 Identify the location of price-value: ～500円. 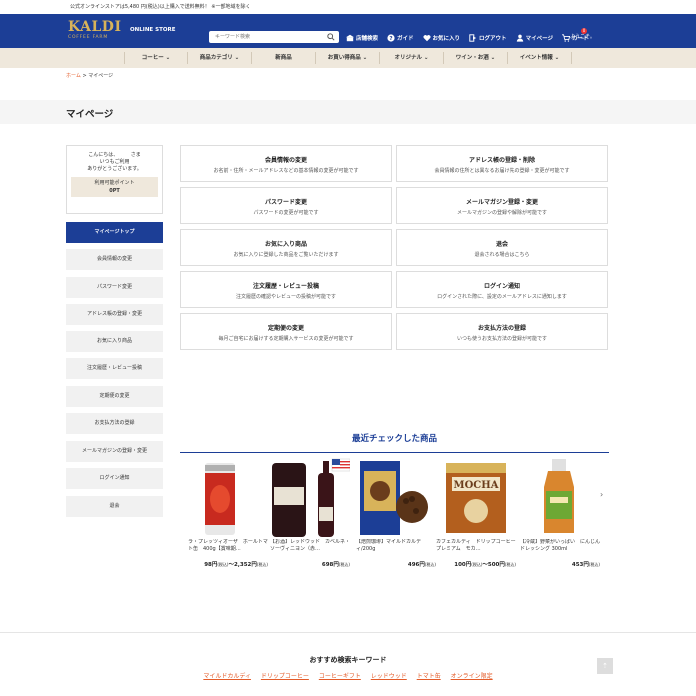
(493, 565).